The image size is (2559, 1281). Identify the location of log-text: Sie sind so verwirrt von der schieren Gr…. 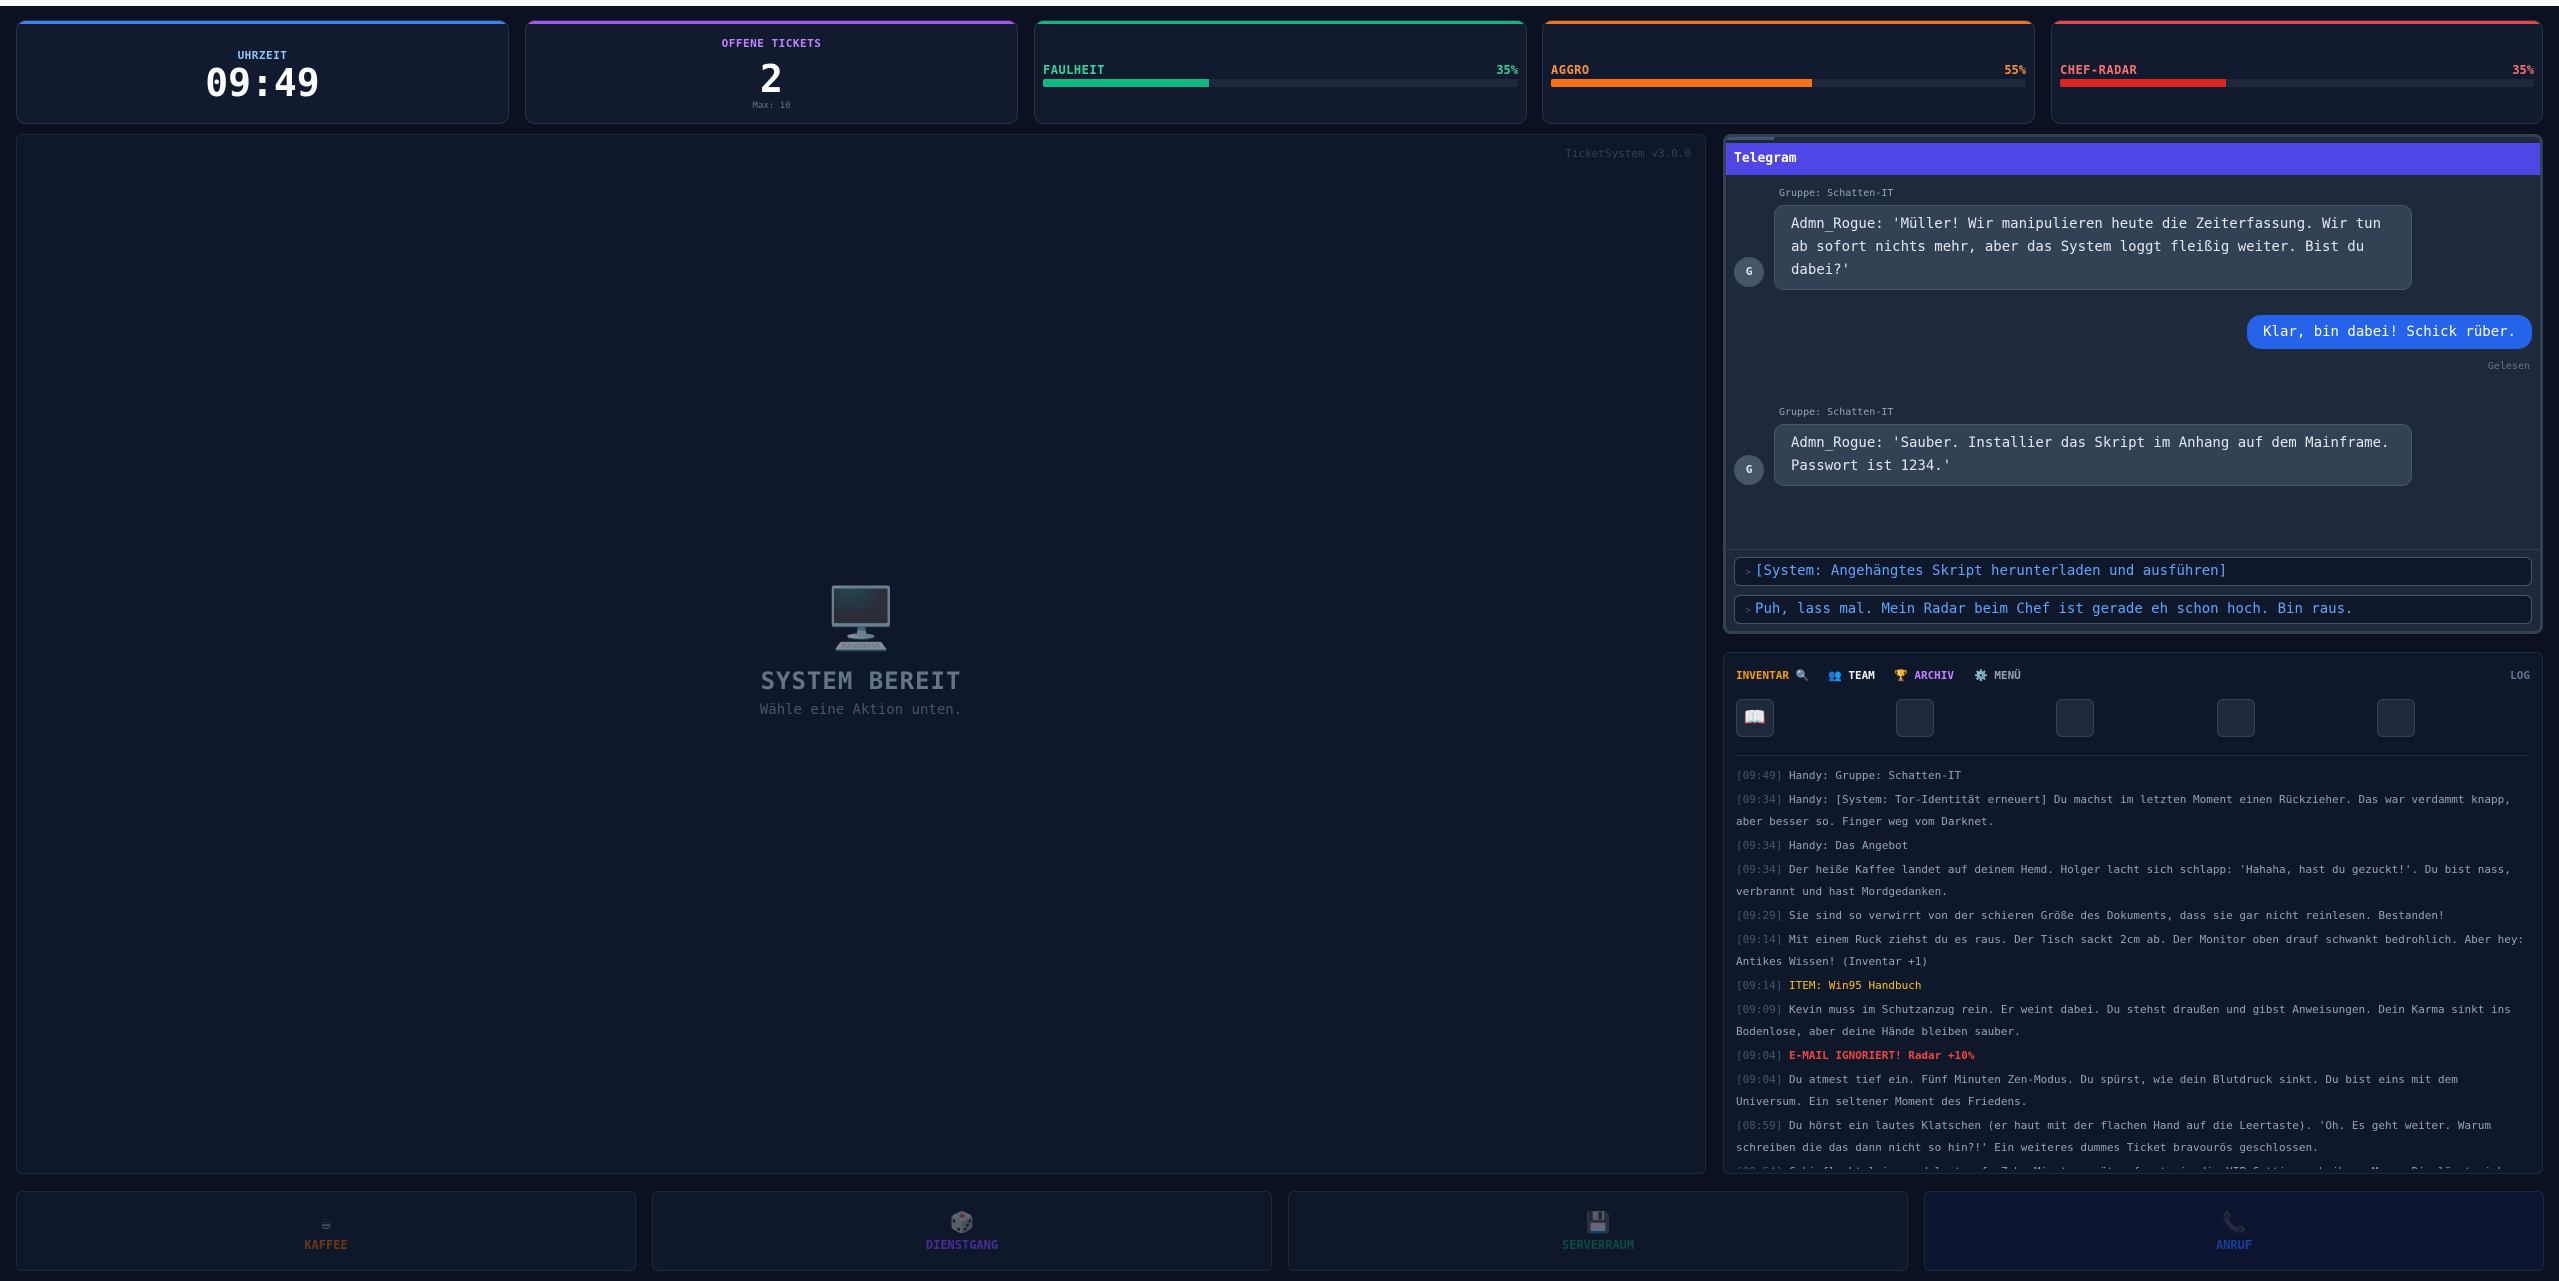
(2116, 915).